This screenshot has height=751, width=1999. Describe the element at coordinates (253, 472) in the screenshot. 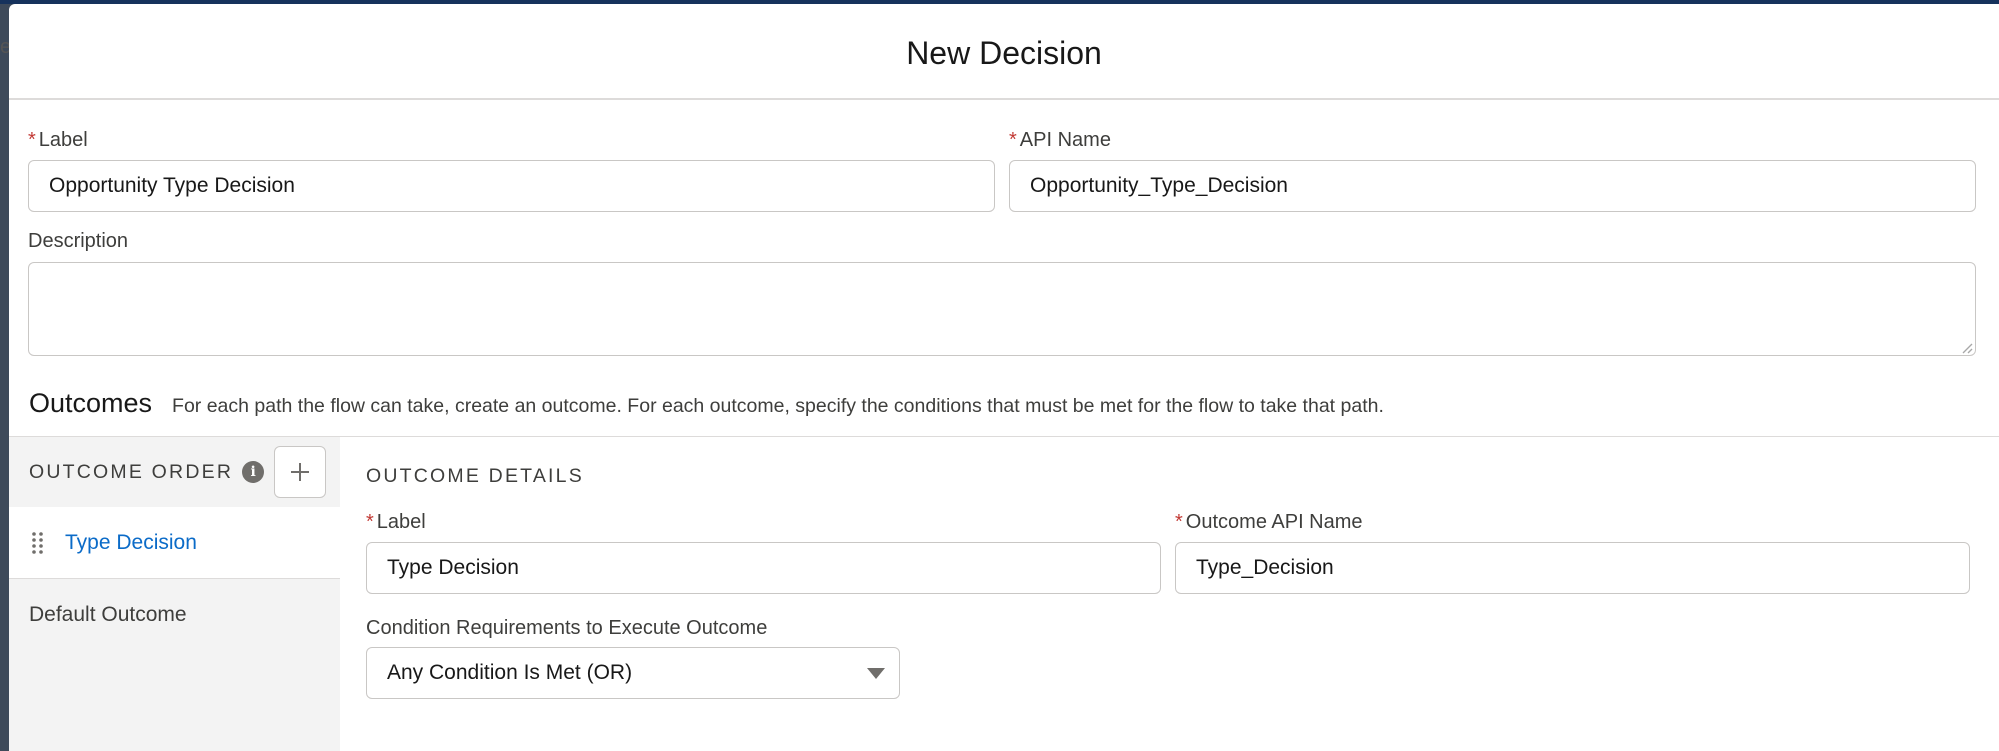

I see `info-icon: i` at that location.